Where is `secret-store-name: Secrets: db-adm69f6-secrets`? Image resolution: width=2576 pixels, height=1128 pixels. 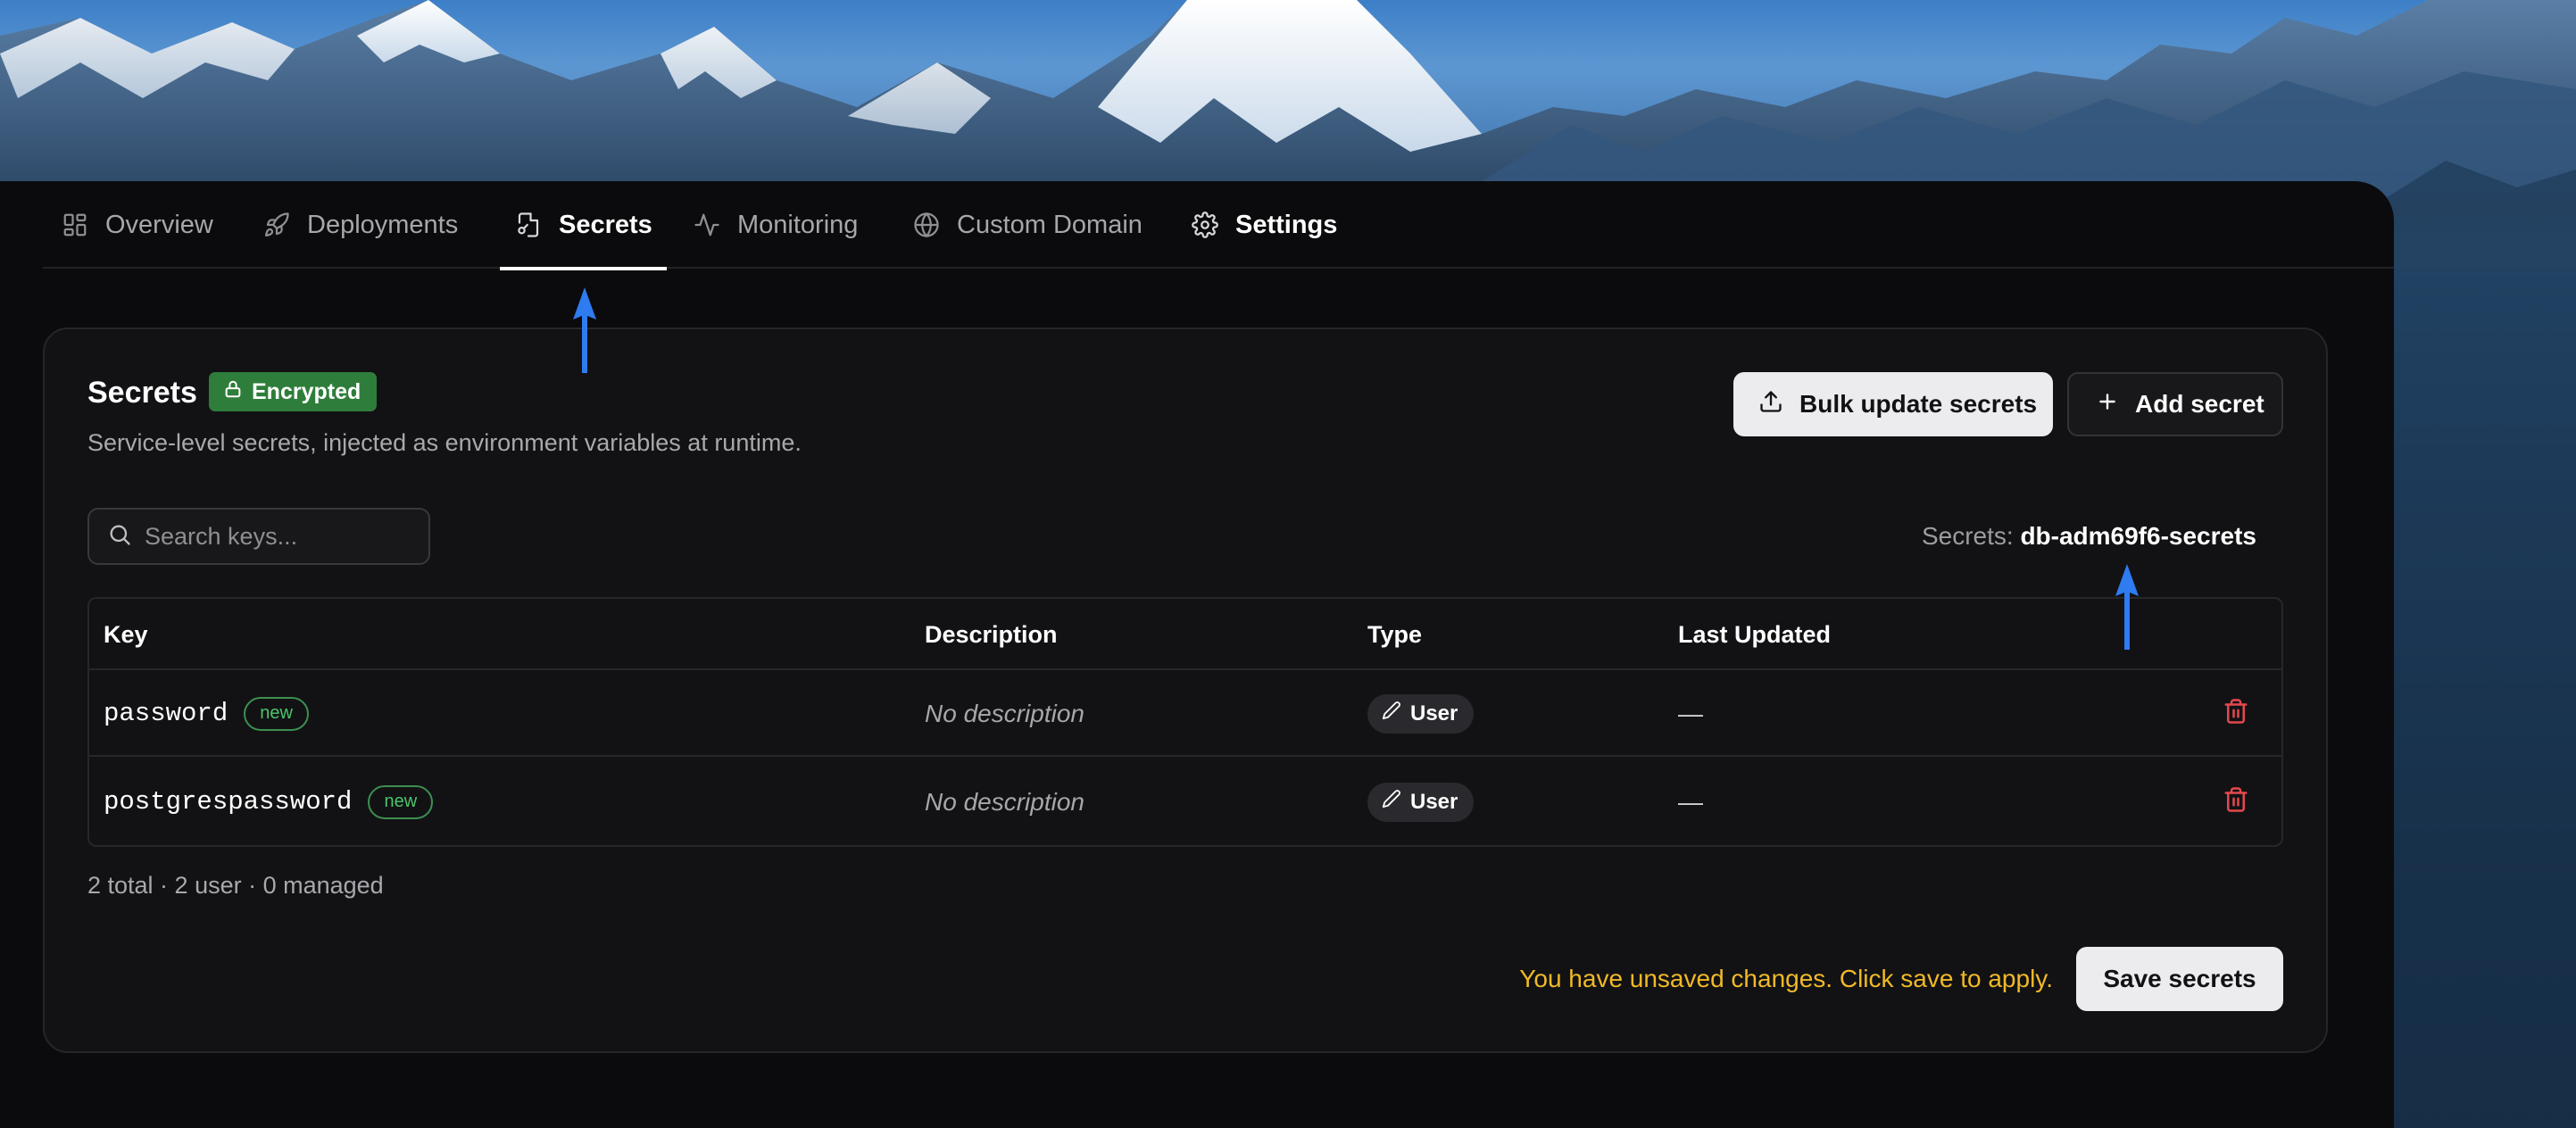 secret-store-name: Secrets: db-adm69f6-secrets is located at coordinates (2089, 536).